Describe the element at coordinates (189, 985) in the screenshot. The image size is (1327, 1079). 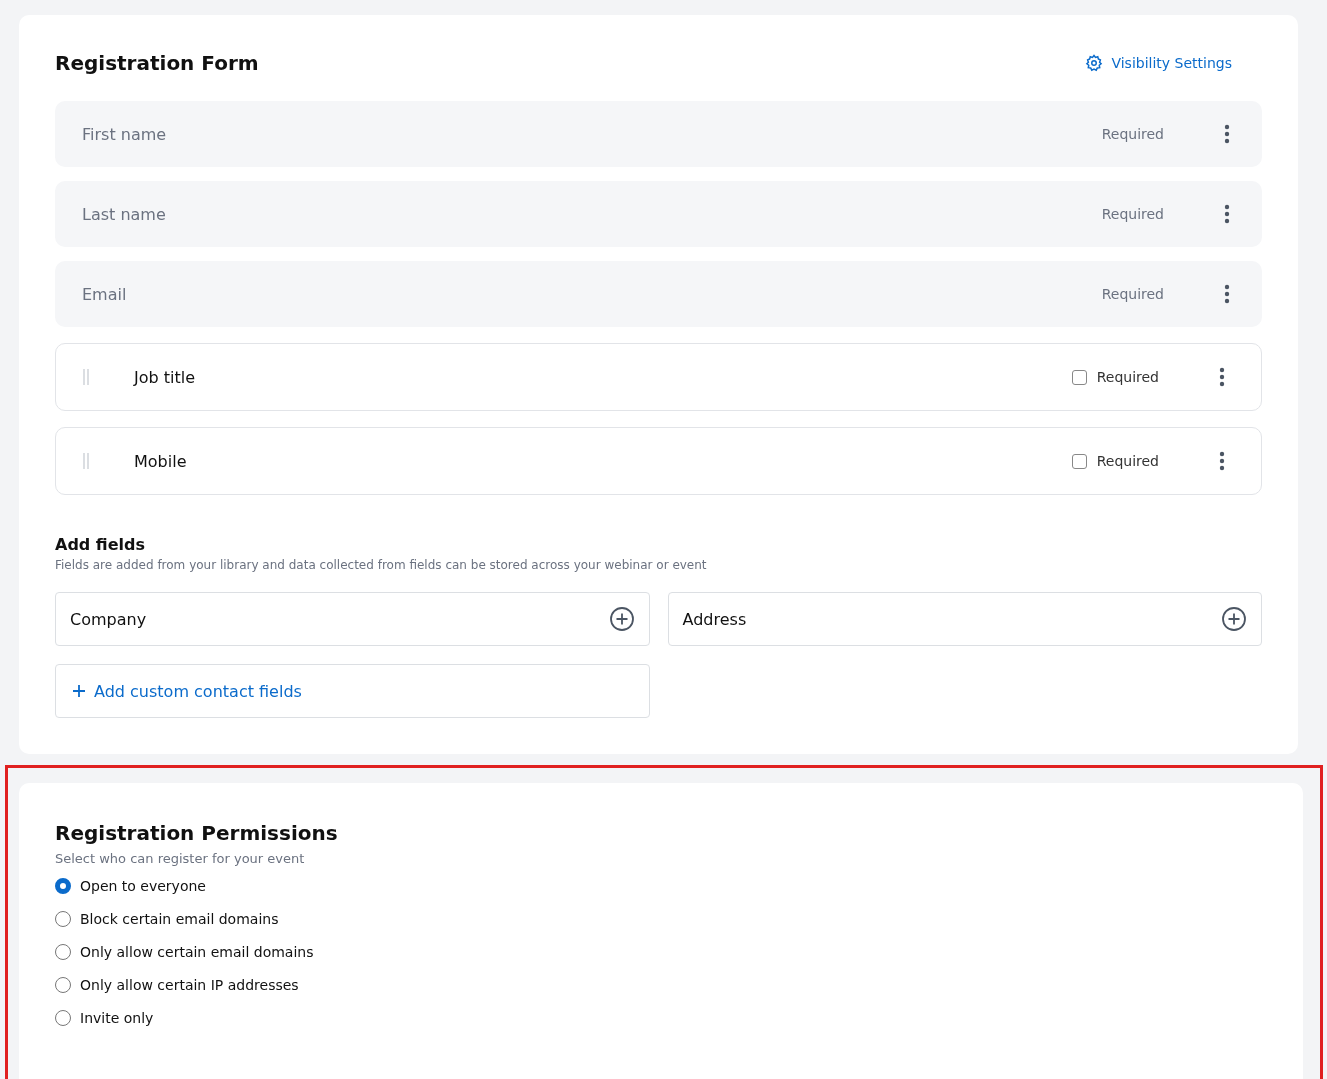
I see `radio-label: Only allow certain IP addresses` at that location.